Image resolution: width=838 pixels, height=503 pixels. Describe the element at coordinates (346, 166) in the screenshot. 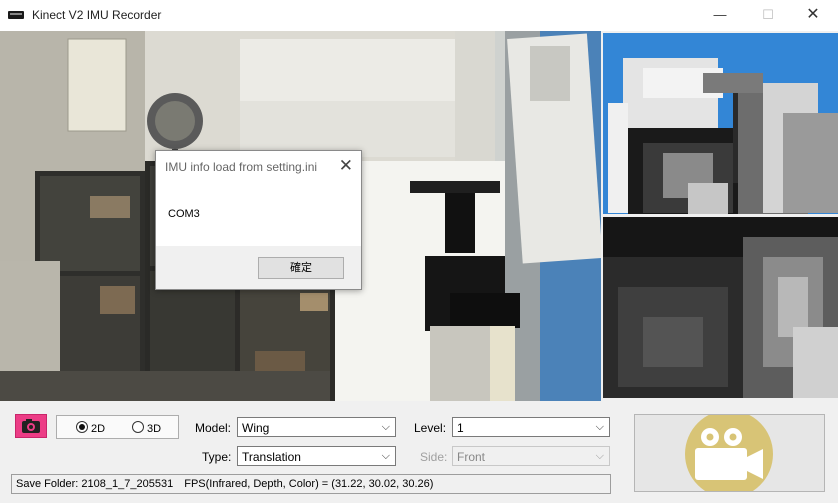

I see `dialog-close-icon: ✕` at that location.